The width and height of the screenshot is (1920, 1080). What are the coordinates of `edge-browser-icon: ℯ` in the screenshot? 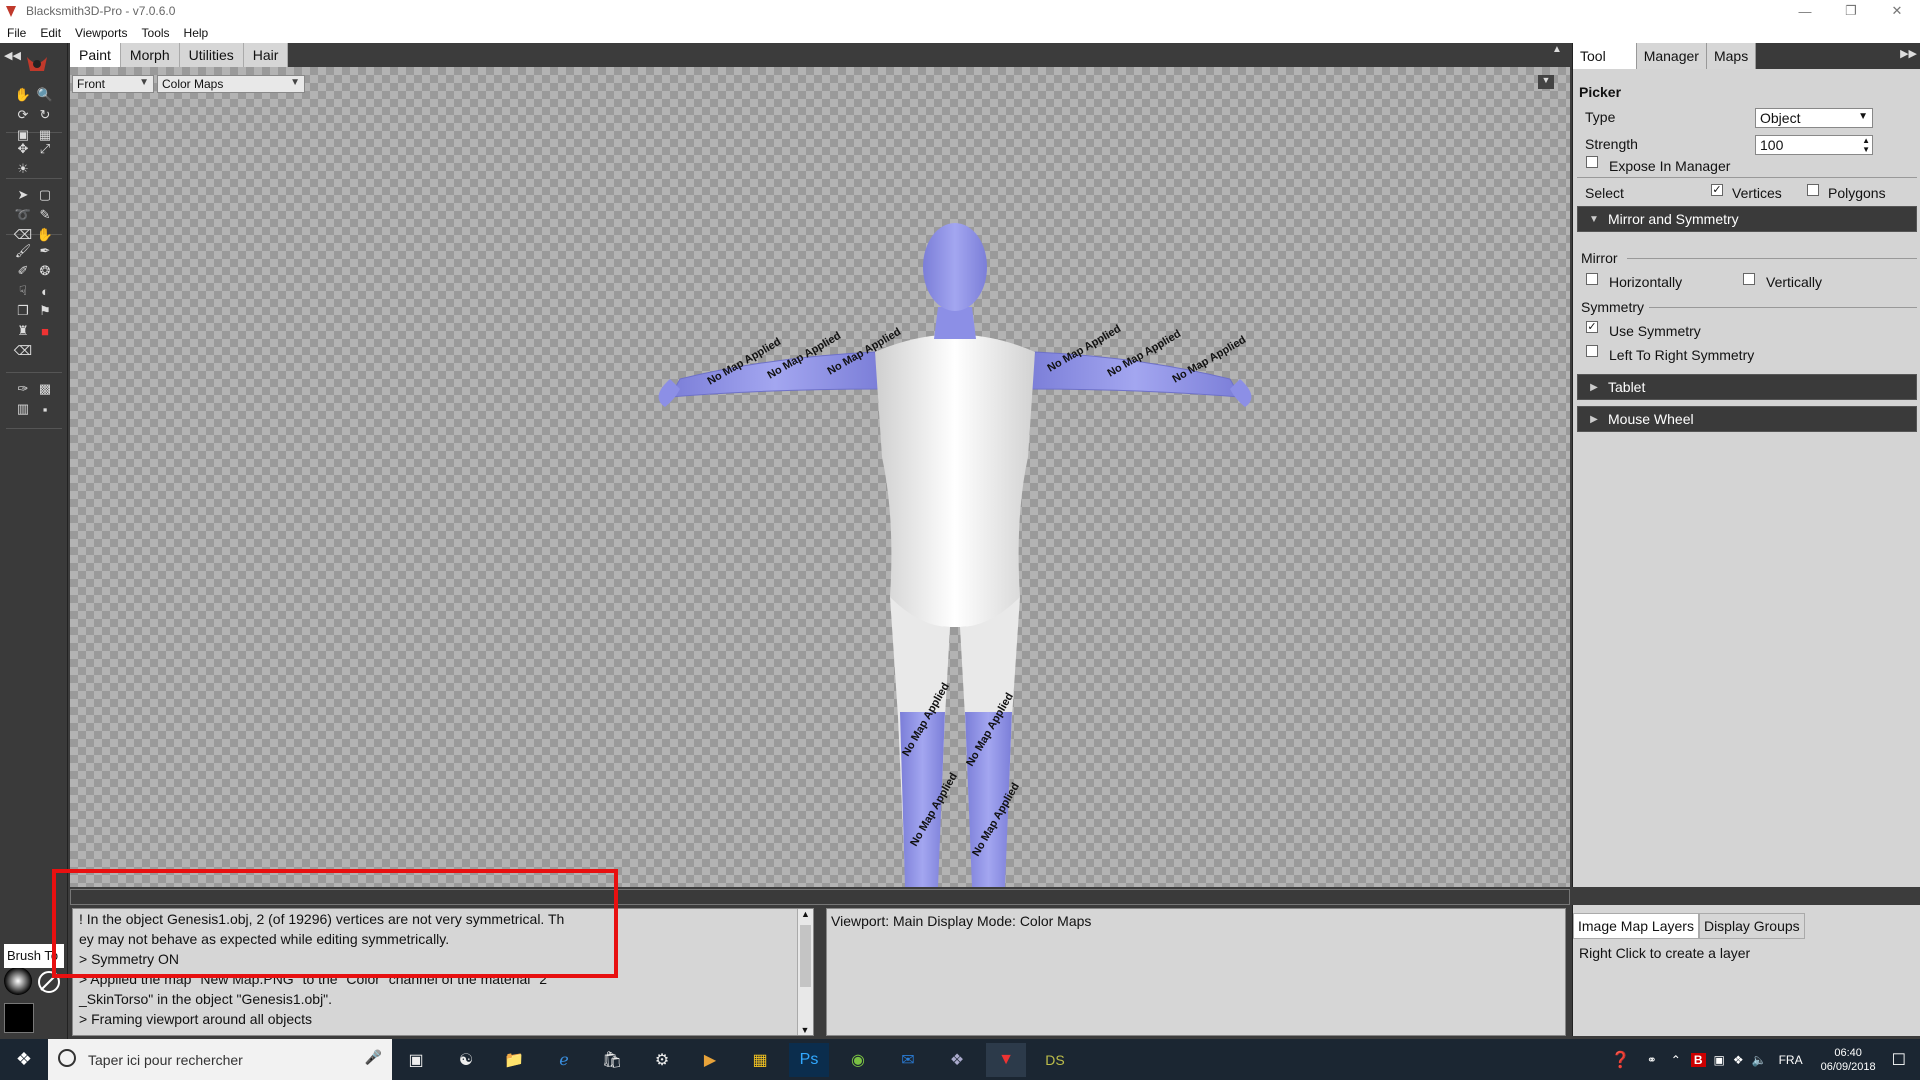 It's located at (564, 1060).